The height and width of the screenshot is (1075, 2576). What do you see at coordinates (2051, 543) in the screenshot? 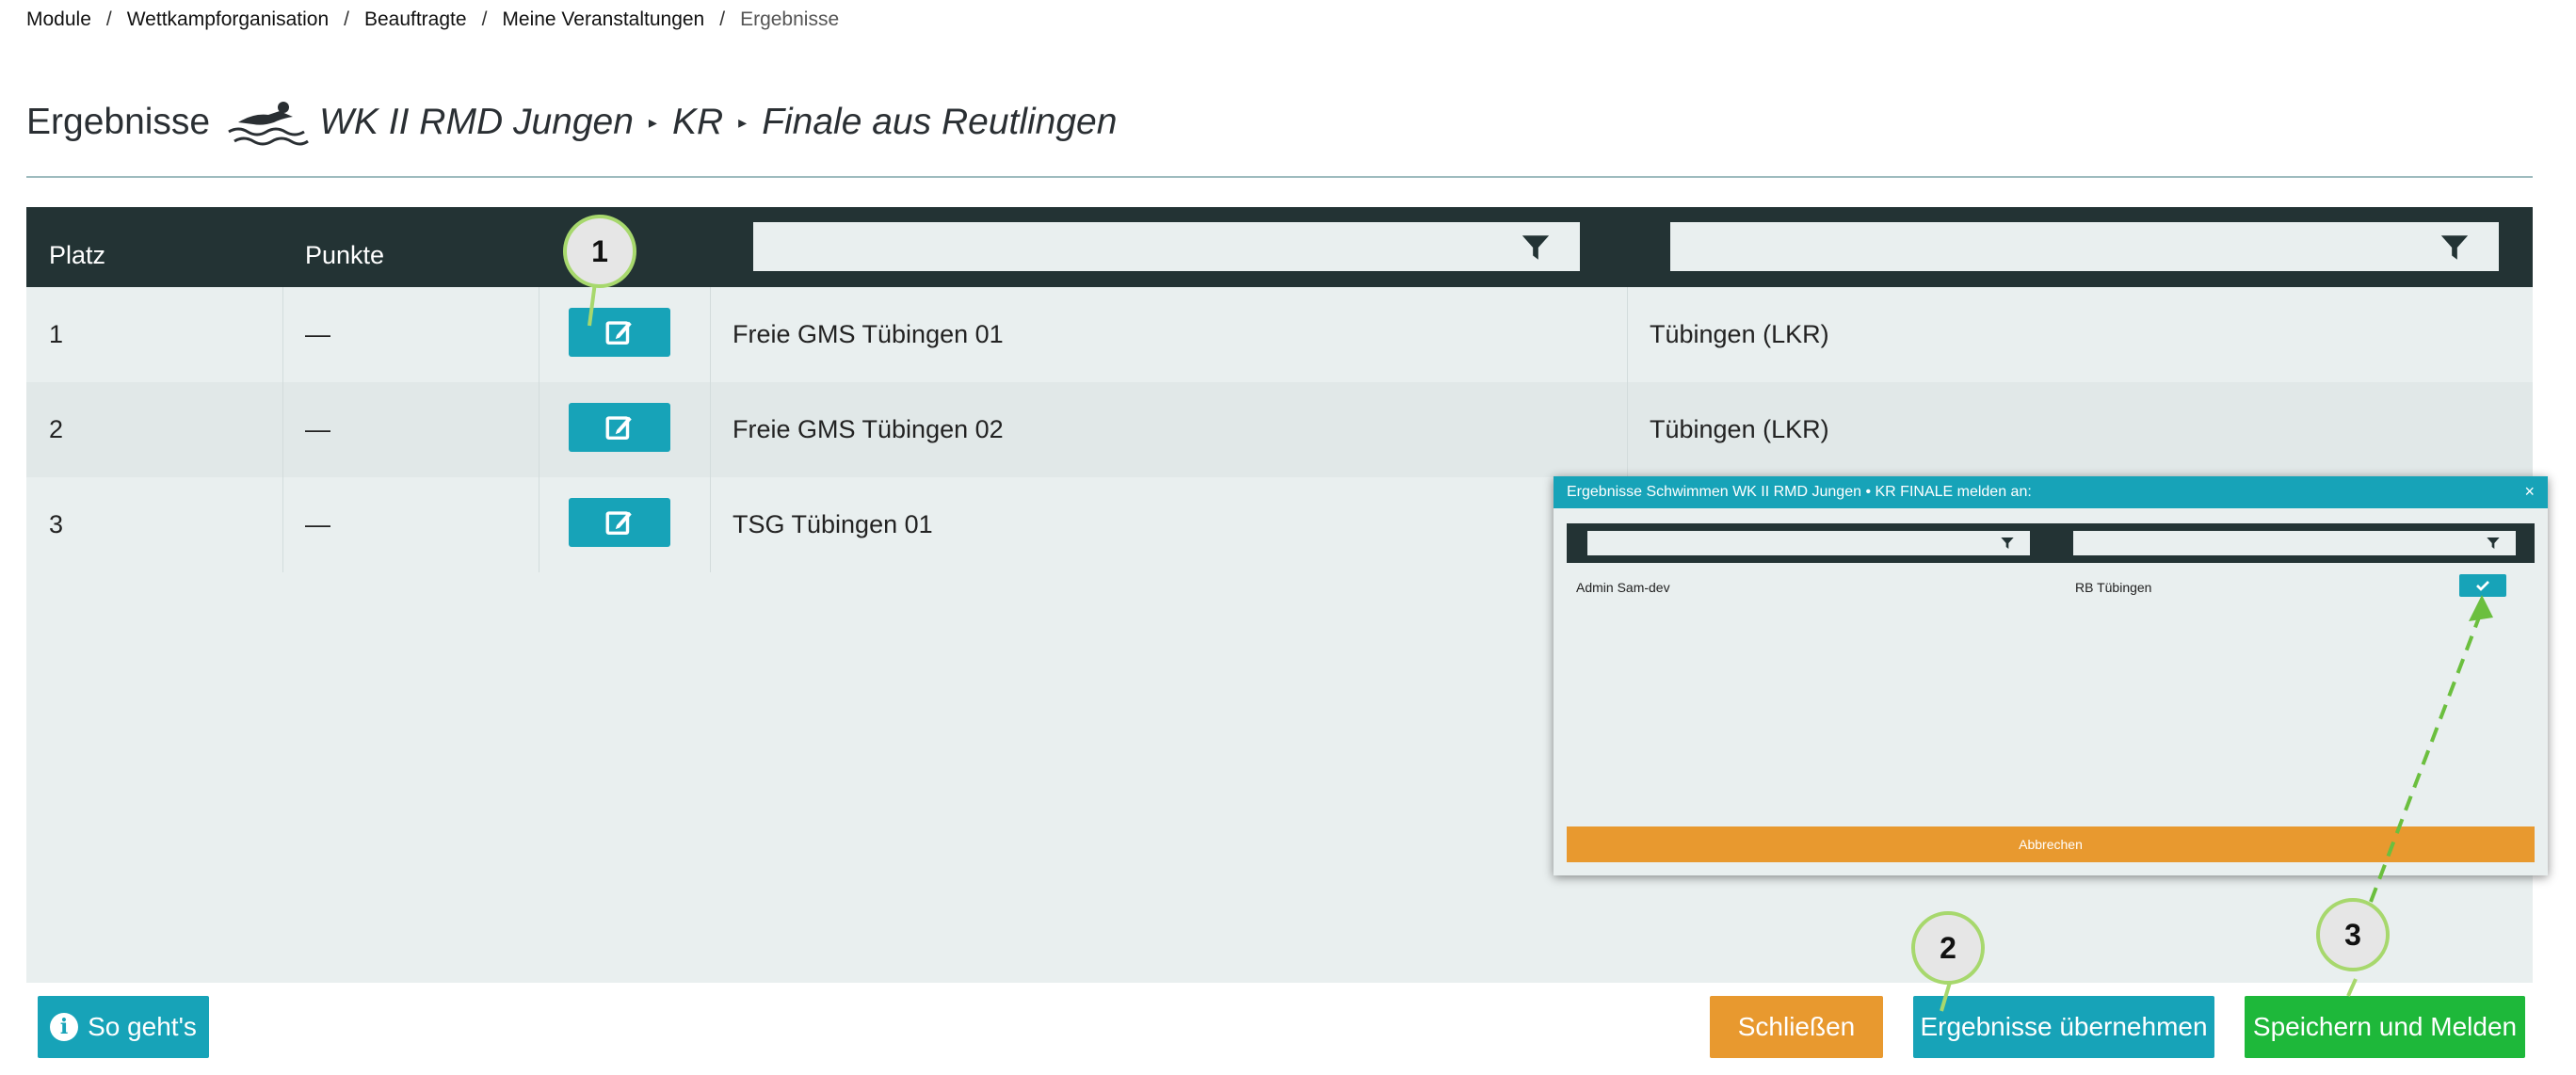
I see `modal-table-header` at bounding box center [2051, 543].